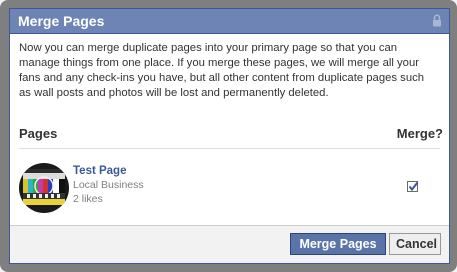  Describe the element at coordinates (108, 171) in the screenshot. I see `page-name-link: Test Page` at that location.